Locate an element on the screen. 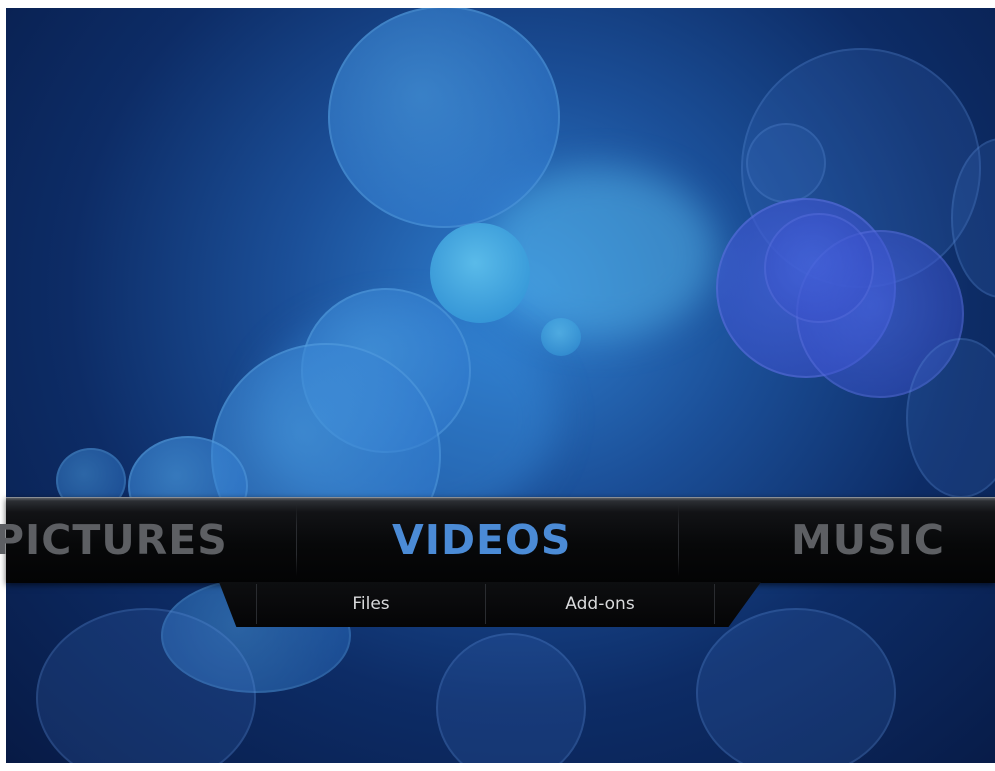 This screenshot has width=995, height=771. main-menu-bar: PICTURES VIDEOS MUSIC is located at coordinates (497, 540).